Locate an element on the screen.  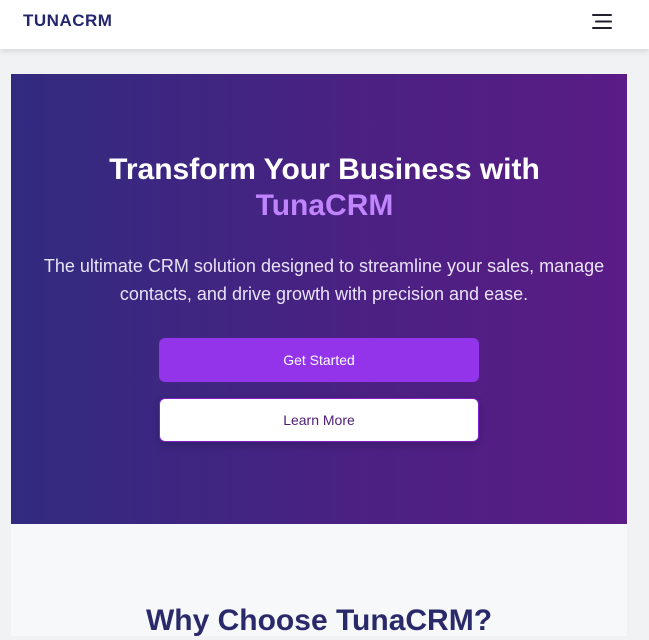
hero-title-highlight: TunaCRM is located at coordinates (324, 205).